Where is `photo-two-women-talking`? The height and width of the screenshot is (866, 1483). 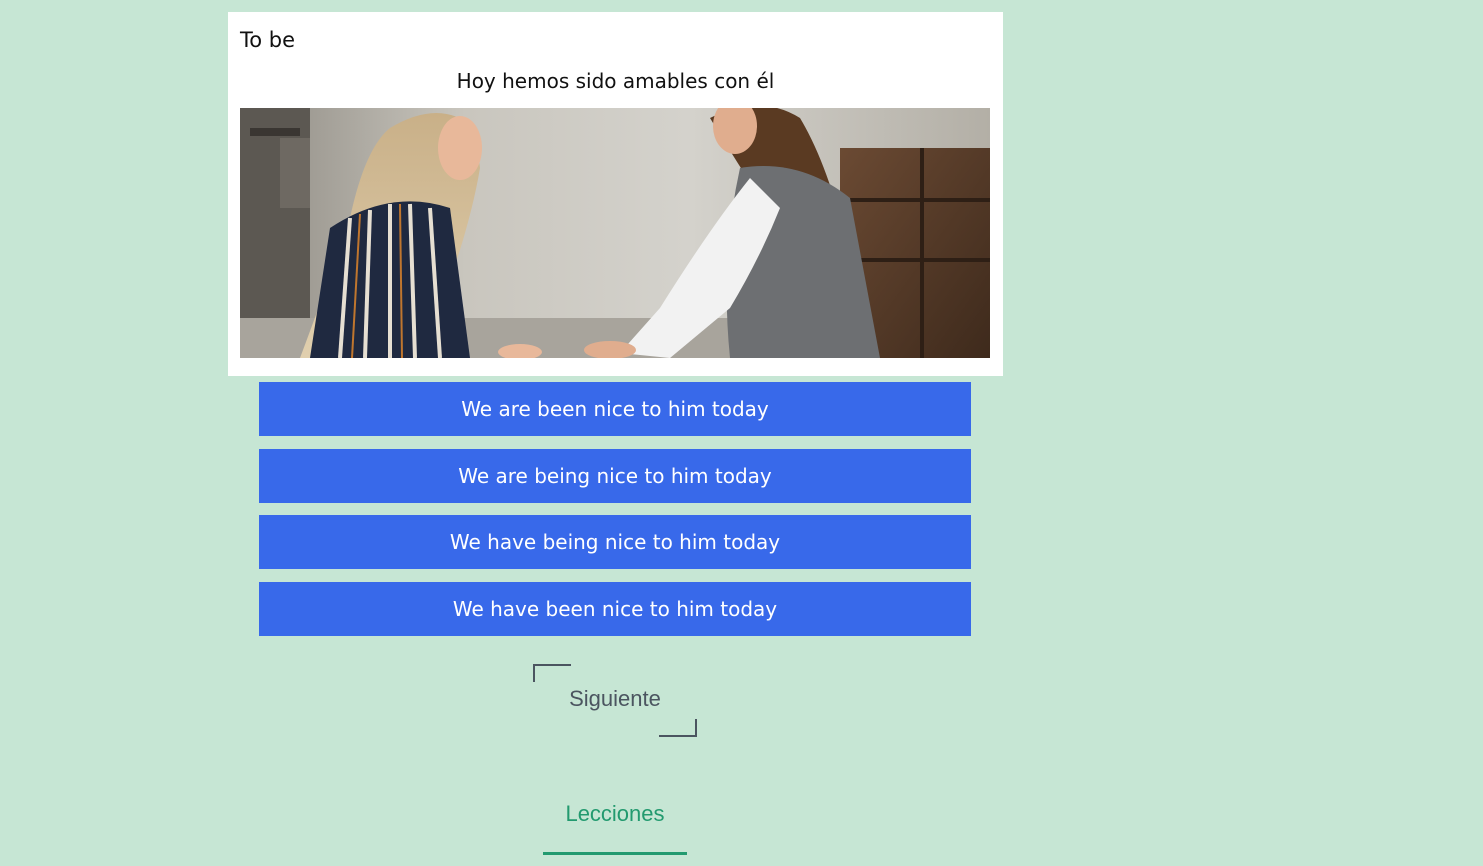
photo-two-women-talking is located at coordinates (615, 233).